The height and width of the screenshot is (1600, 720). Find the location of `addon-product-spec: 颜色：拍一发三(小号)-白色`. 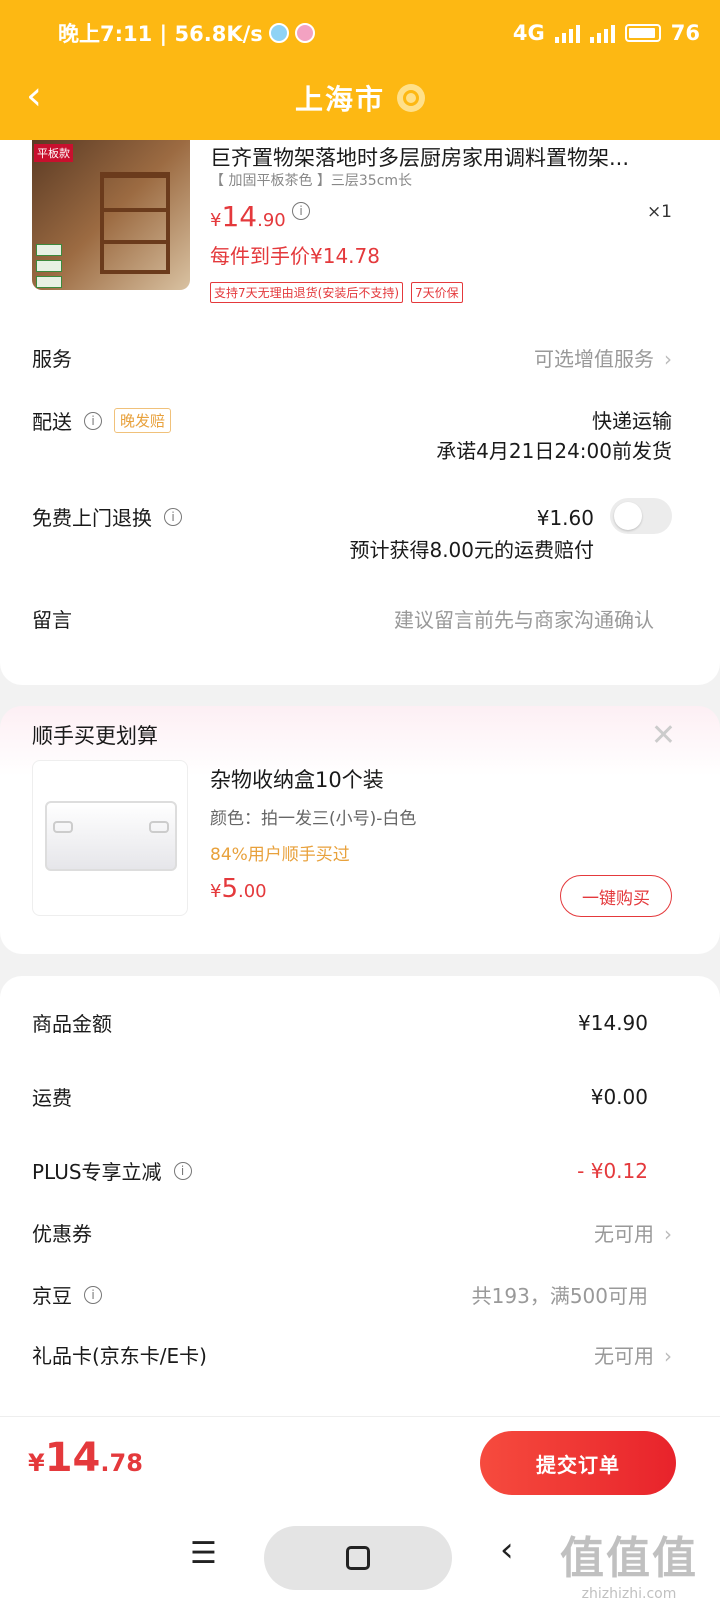

addon-product-spec: 颜色：拍一发三(小号)-白色 is located at coordinates (313, 819).